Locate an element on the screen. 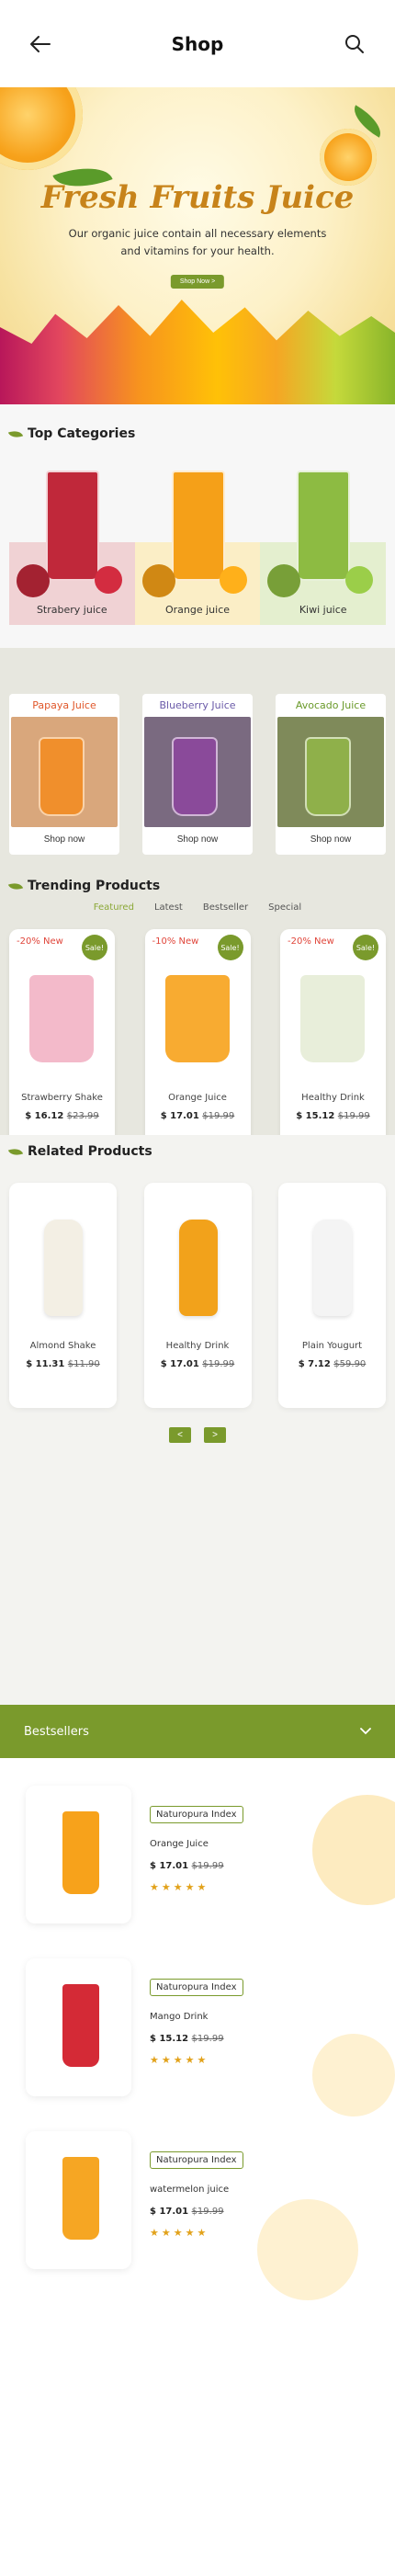 The height and width of the screenshot is (2576, 395). promo-title: Blueberry Juice is located at coordinates (197, 705).